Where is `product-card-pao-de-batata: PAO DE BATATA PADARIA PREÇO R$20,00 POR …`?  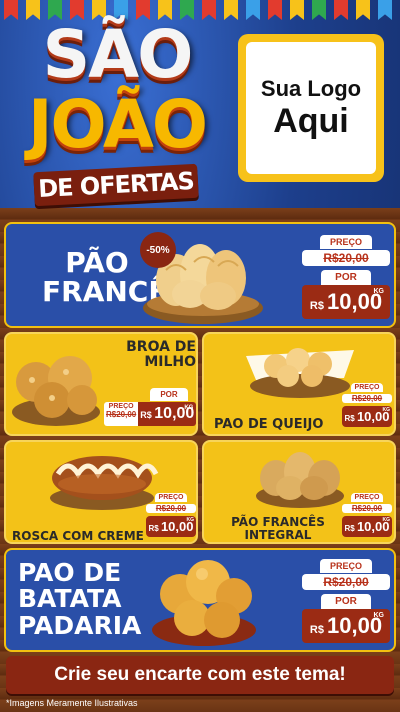
product-card-pao-de-batata: PAO DE BATATA PADARIA PREÇO R$20,00 POR … is located at coordinates (200, 600).